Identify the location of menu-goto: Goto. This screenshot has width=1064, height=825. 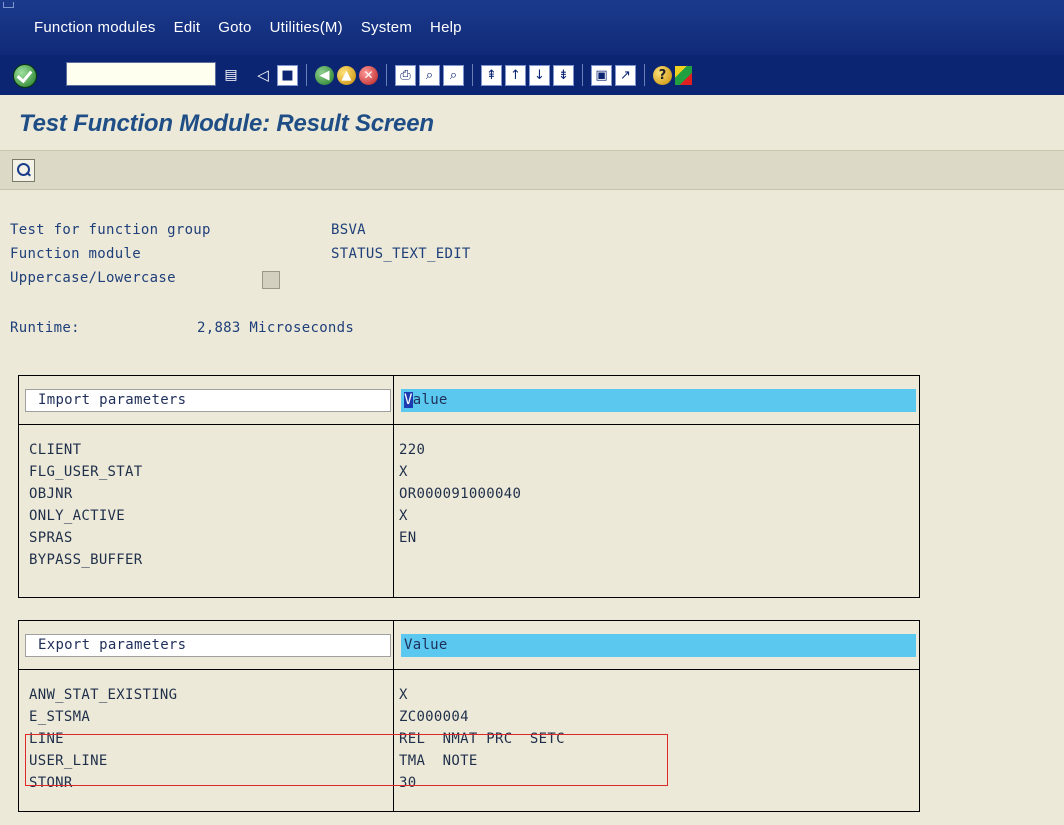
(234, 27).